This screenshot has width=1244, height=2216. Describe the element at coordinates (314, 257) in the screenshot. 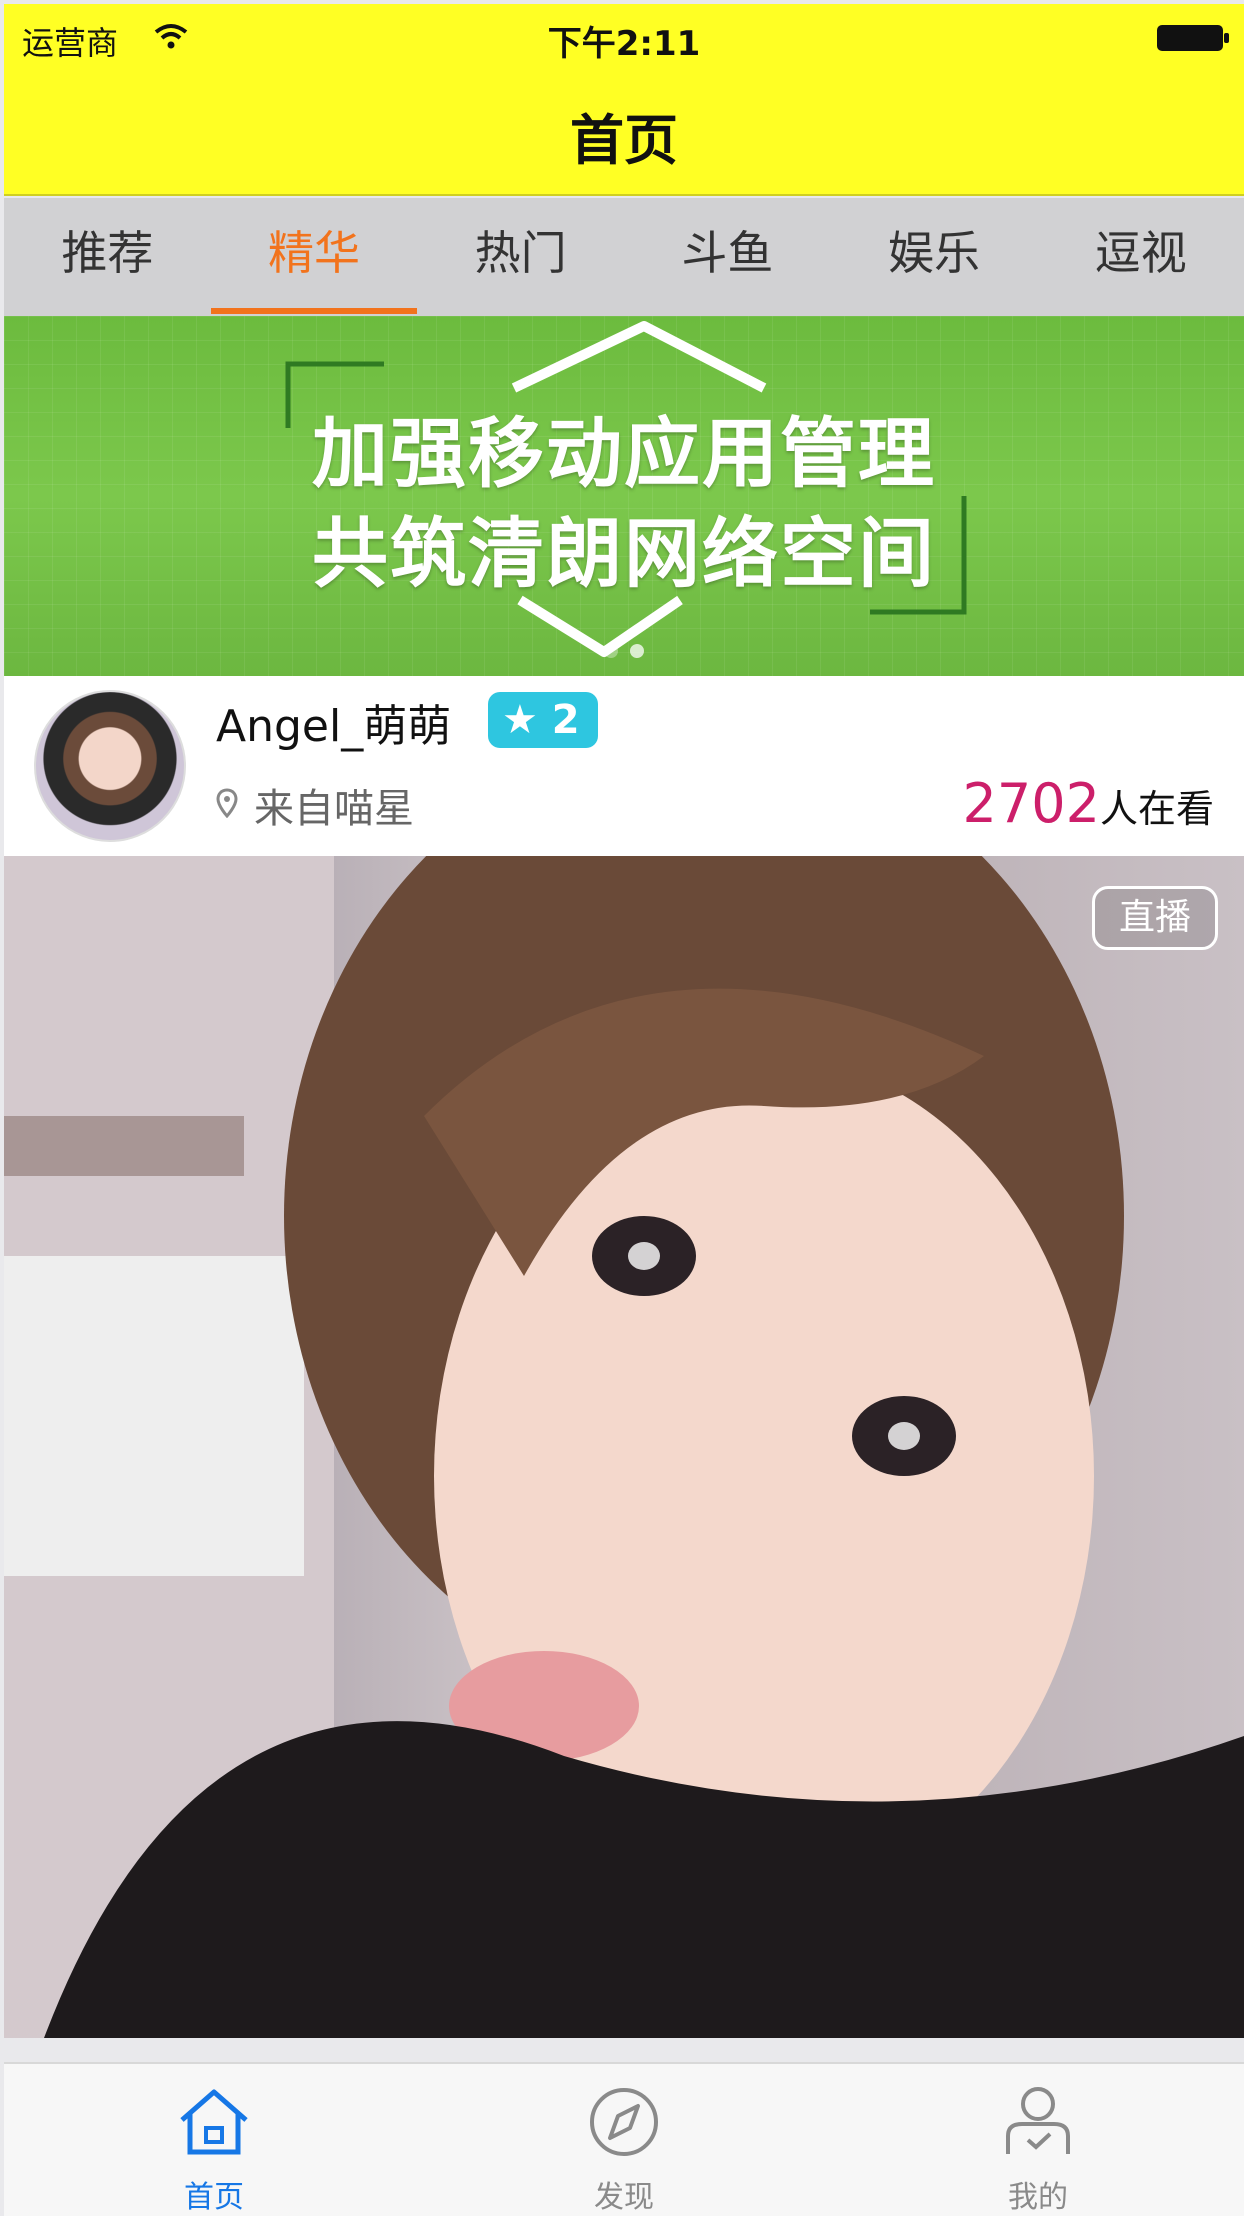

I see `tab-featured: 精华` at that location.